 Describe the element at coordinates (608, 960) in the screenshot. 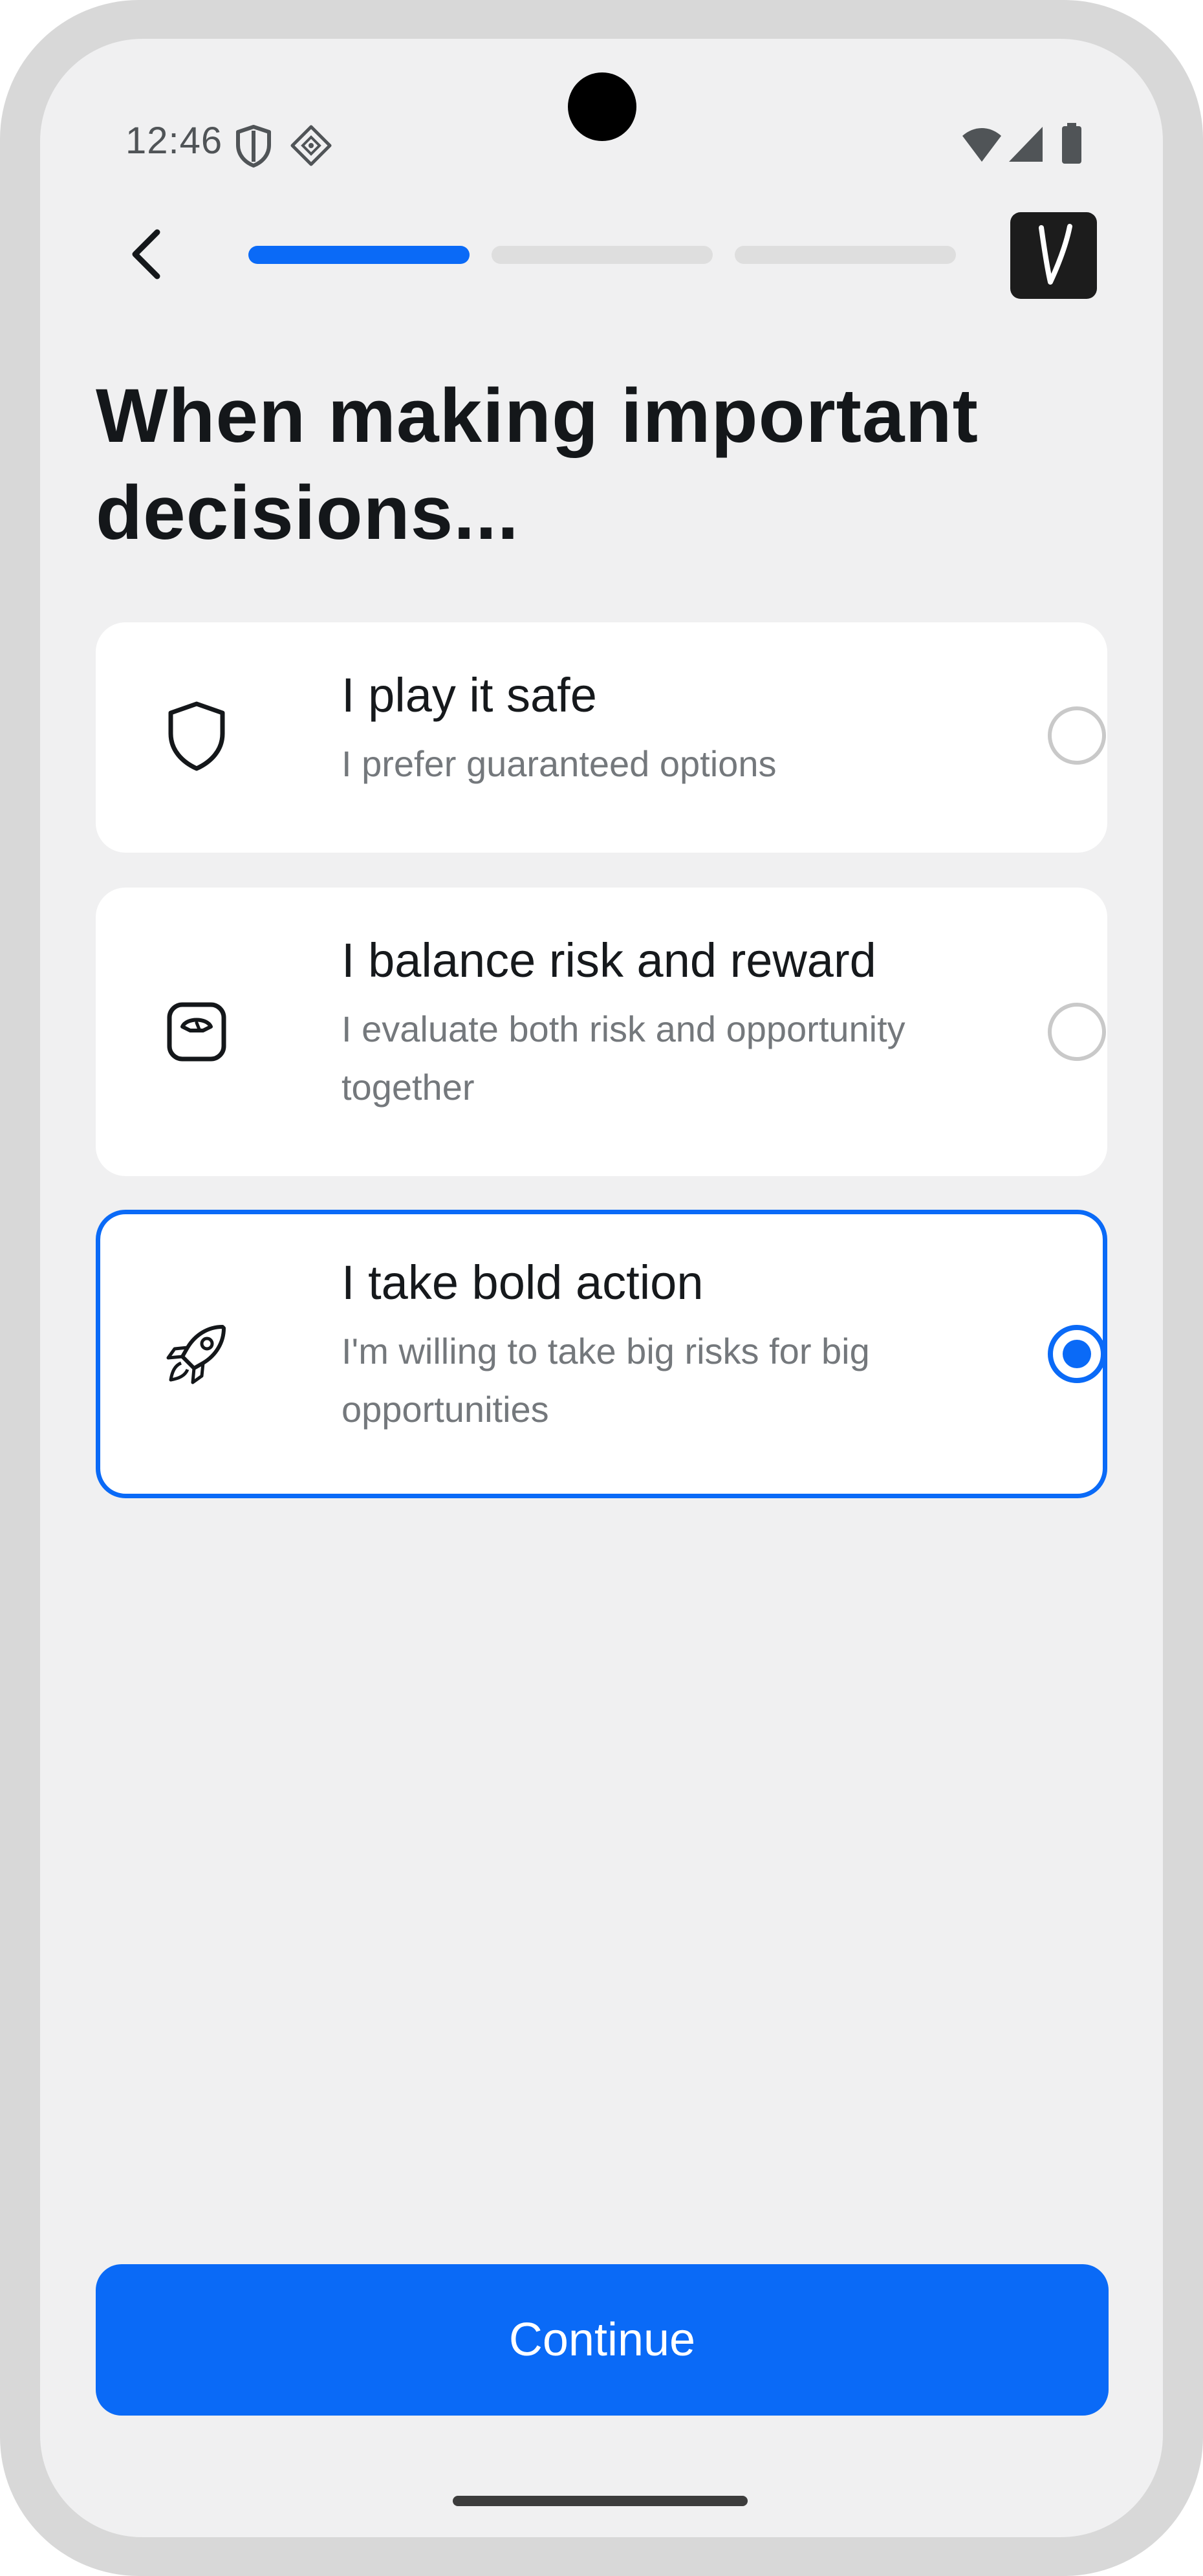

I see `option-title: I balance risk and reward` at that location.